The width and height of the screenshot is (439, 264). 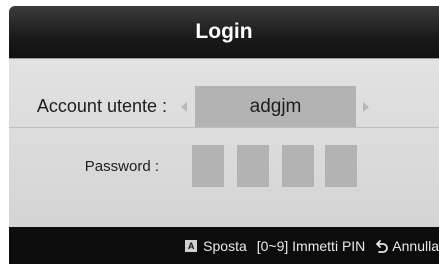 What do you see at coordinates (184, 107) in the screenshot?
I see `chevron-left-icon` at bounding box center [184, 107].